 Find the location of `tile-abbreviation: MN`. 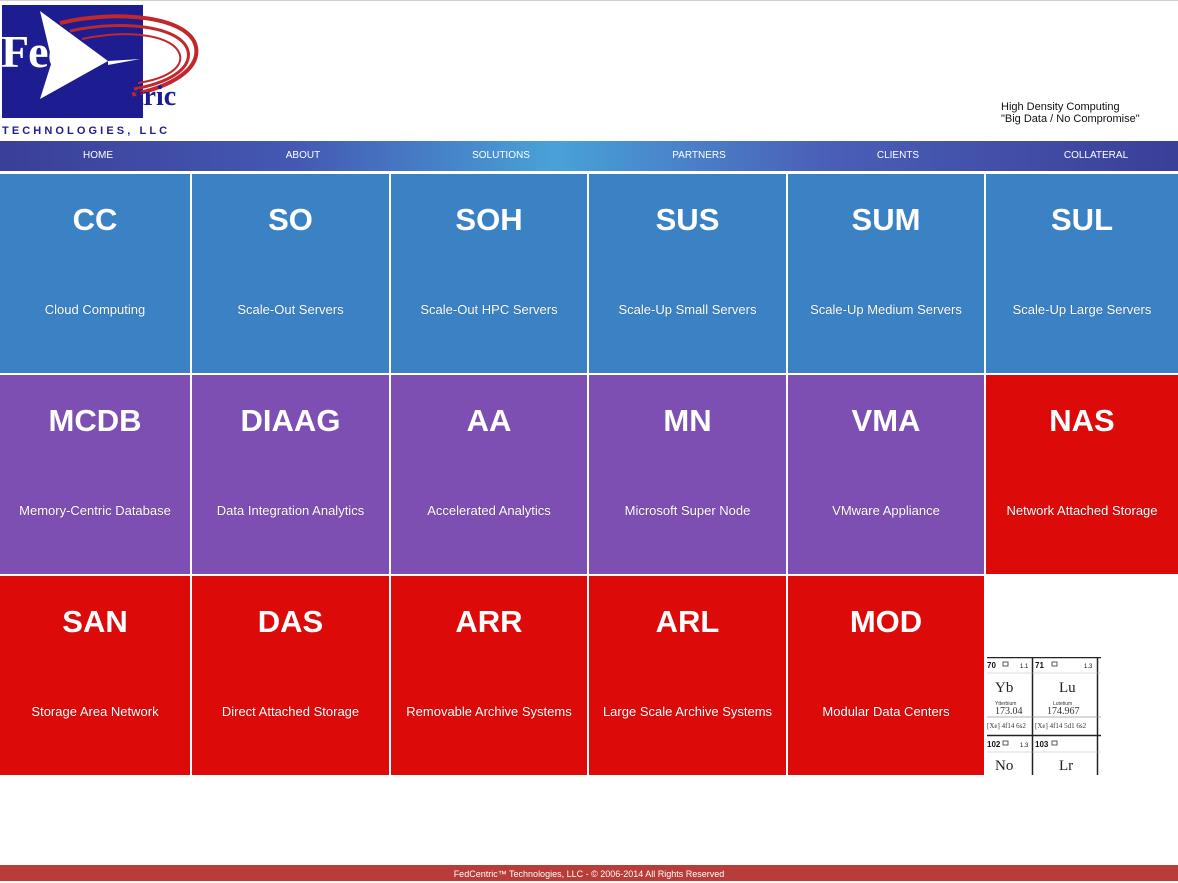

tile-abbreviation: MN is located at coordinates (687, 420).